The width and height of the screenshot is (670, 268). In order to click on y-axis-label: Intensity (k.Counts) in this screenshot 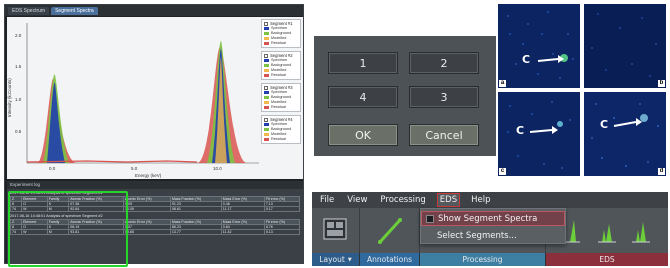, I will do `click(9, 97)`.